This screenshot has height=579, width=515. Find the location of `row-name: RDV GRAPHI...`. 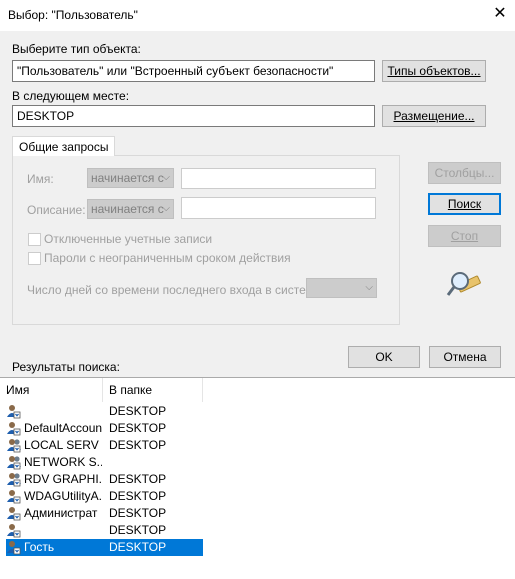

row-name: RDV GRAPHI... is located at coordinates (63, 479).